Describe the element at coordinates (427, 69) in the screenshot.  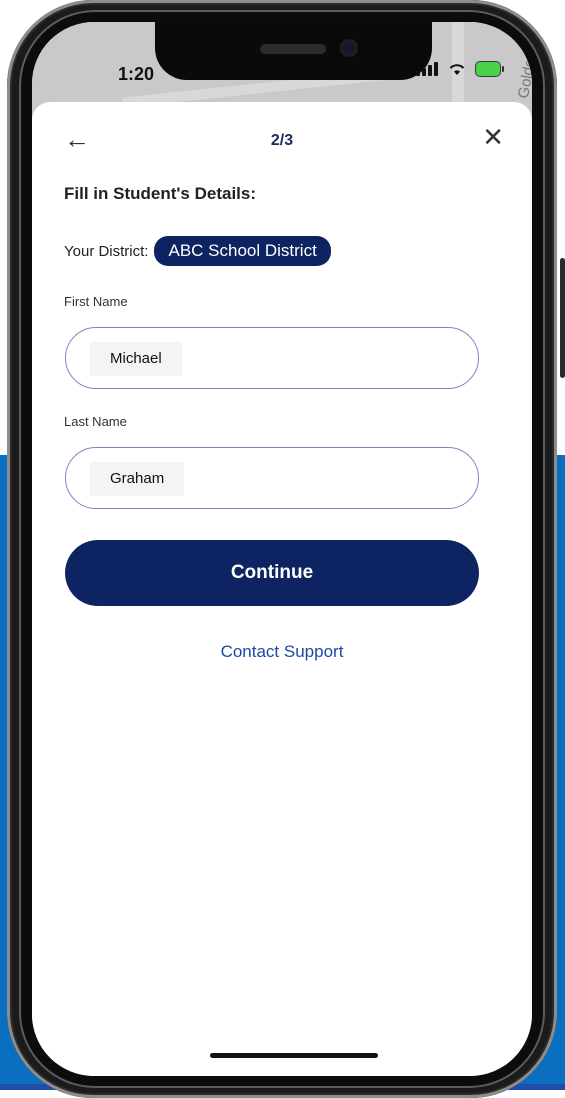
I see `cellular-signal-icon` at that location.